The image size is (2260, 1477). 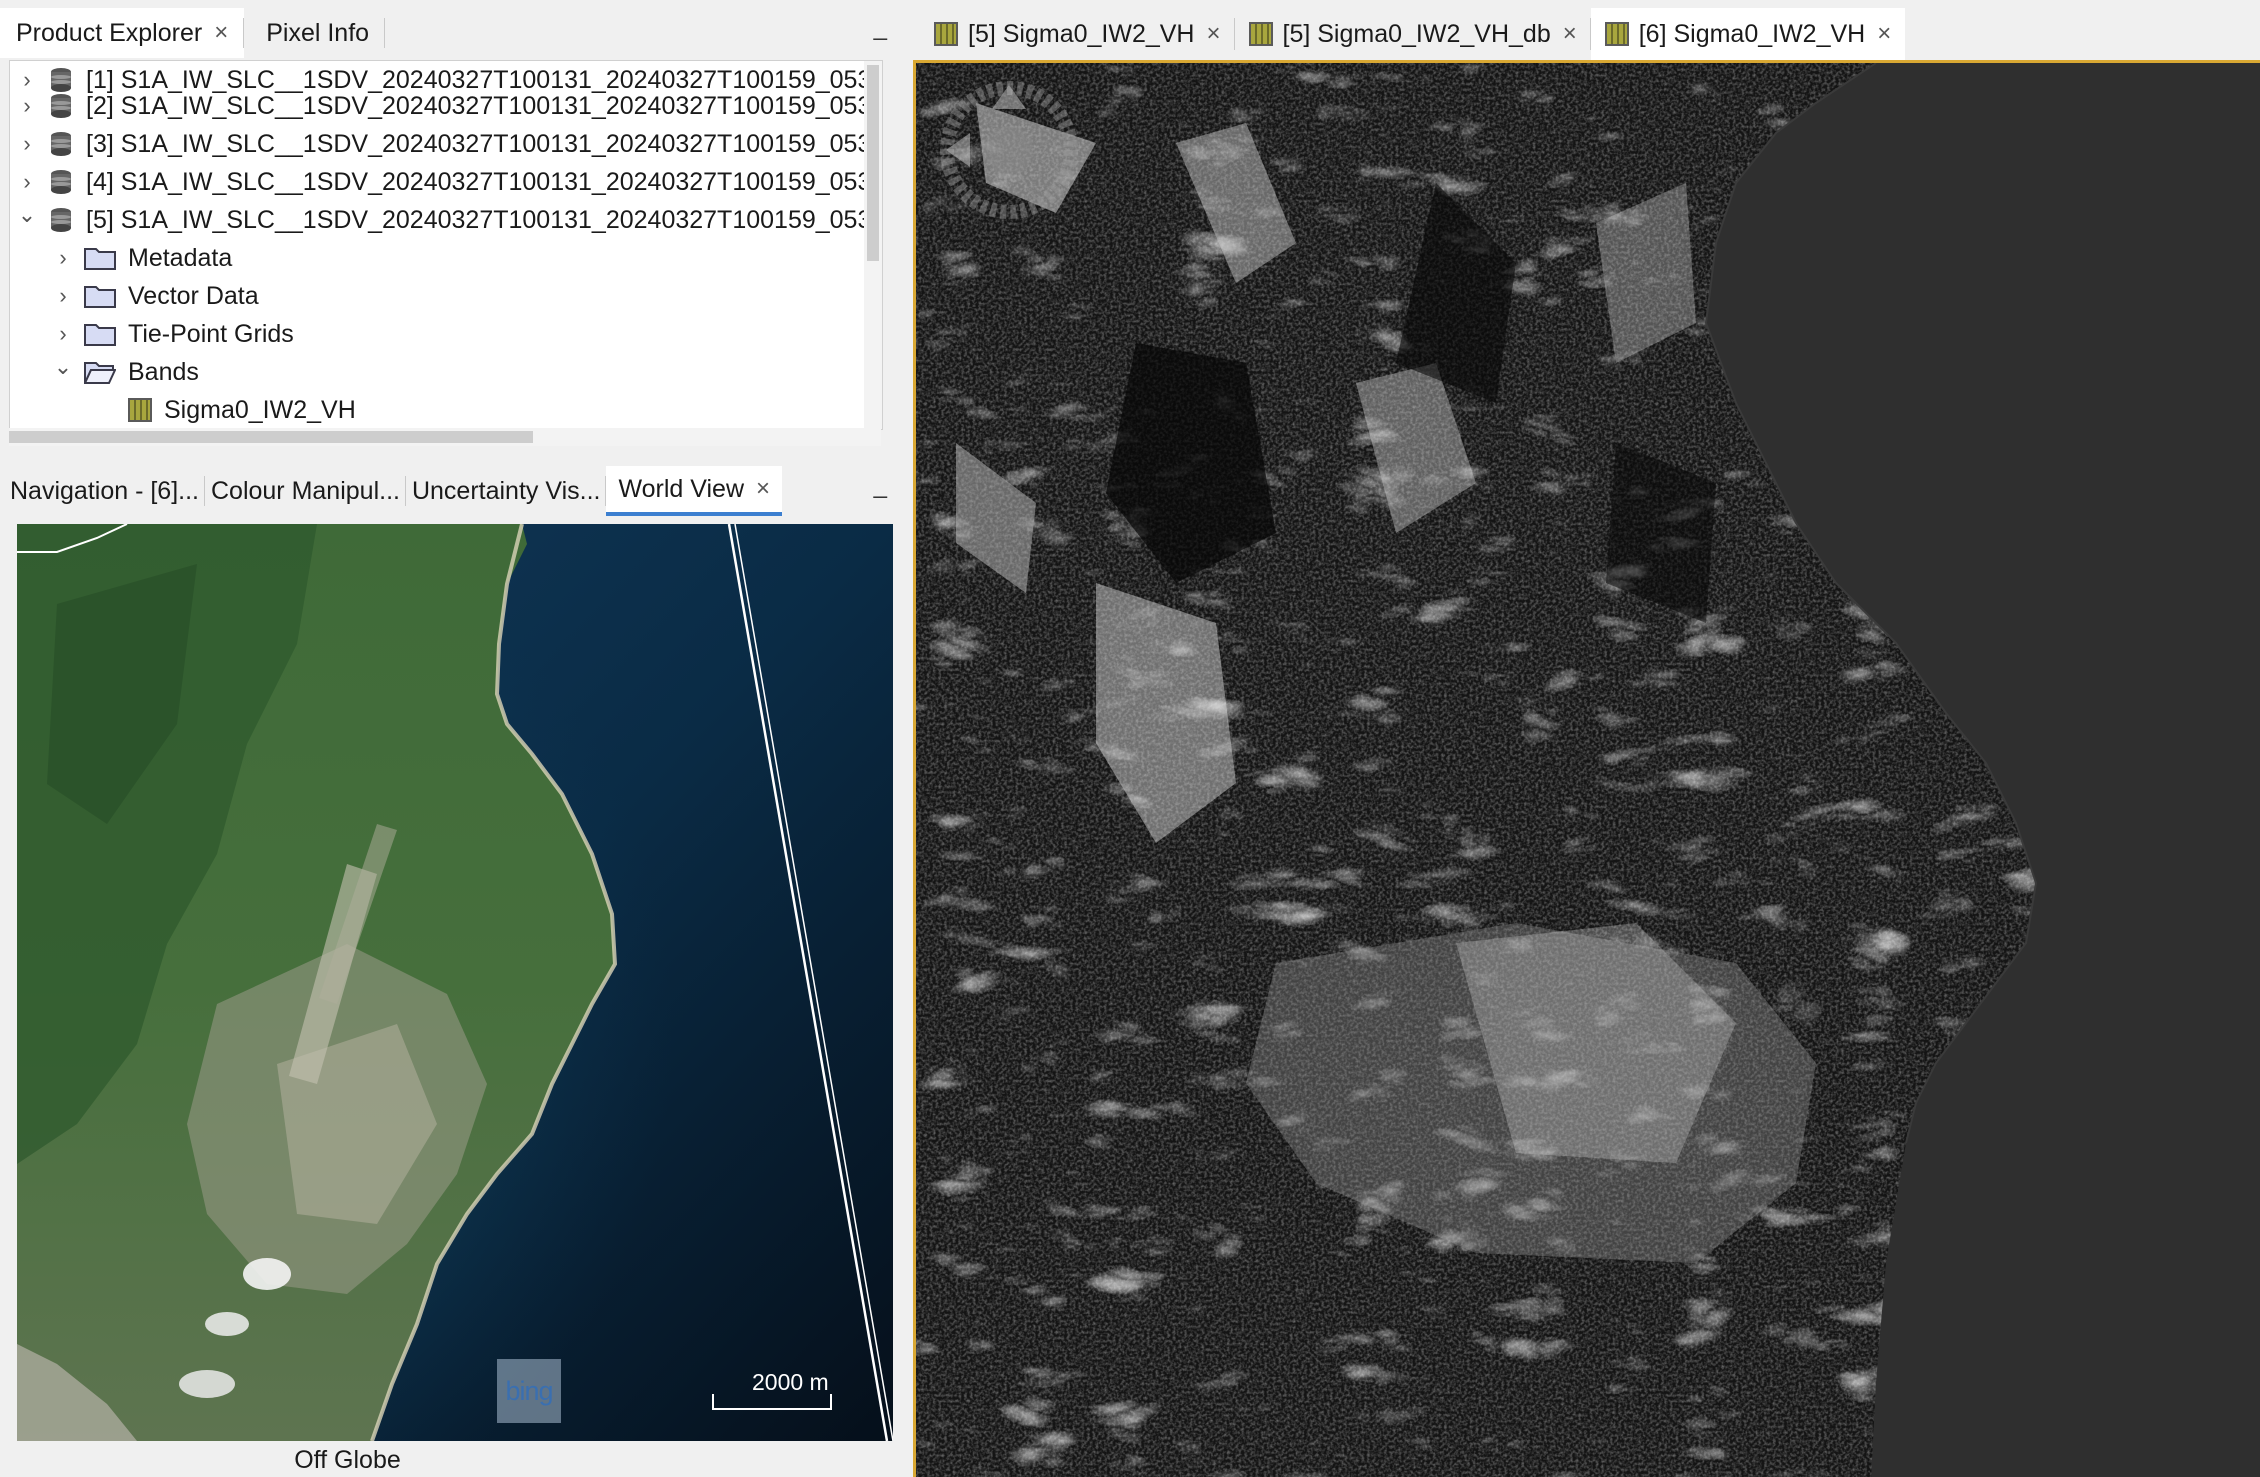 I want to click on tab-label: [6] Sigma0_IW2_VH, so click(x=1752, y=33).